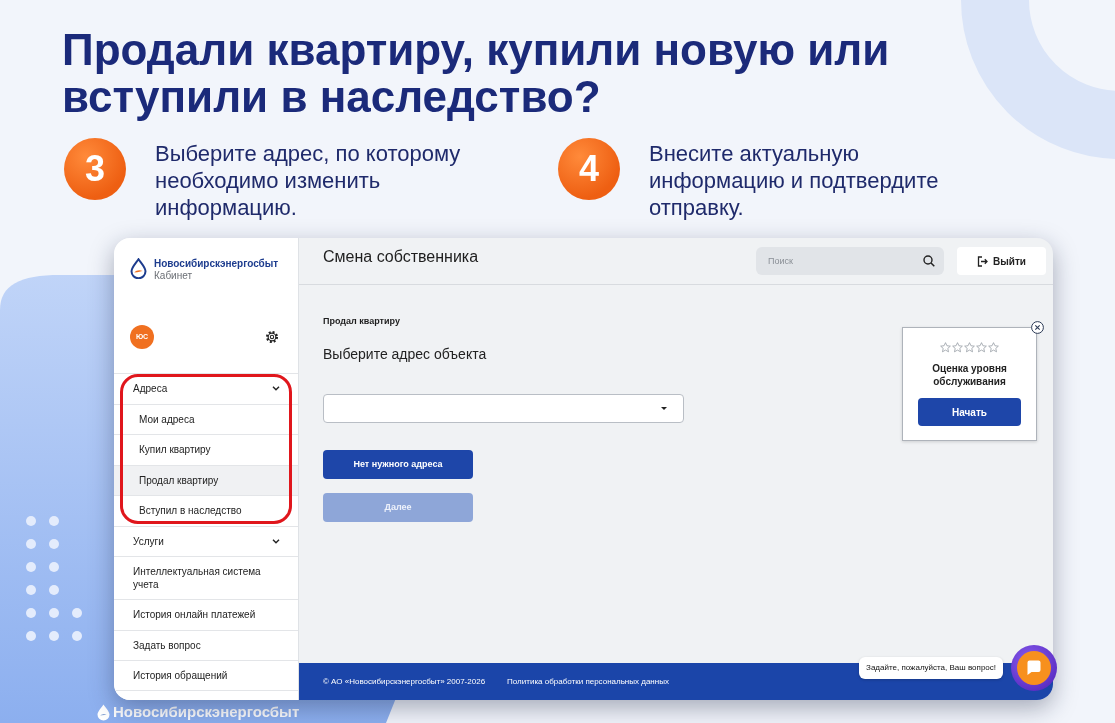 The image size is (1115, 723). What do you see at coordinates (969, 412) in the screenshot?
I see `start-button: Начать` at bounding box center [969, 412].